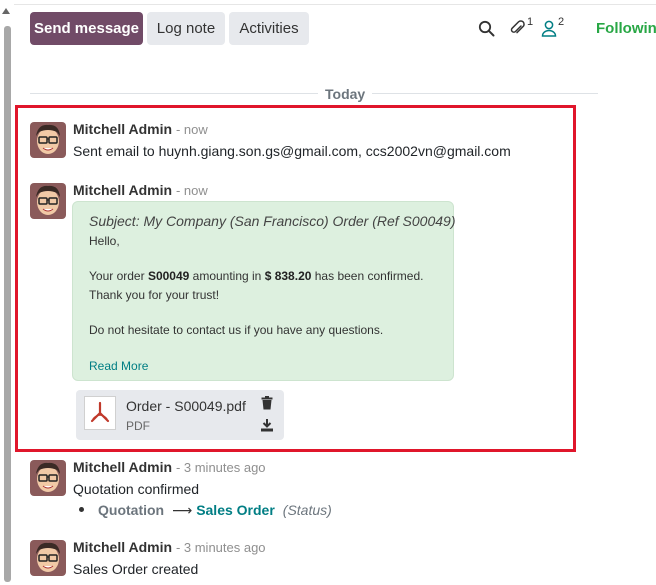  I want to click on send-message-button: Send message, so click(86, 28).